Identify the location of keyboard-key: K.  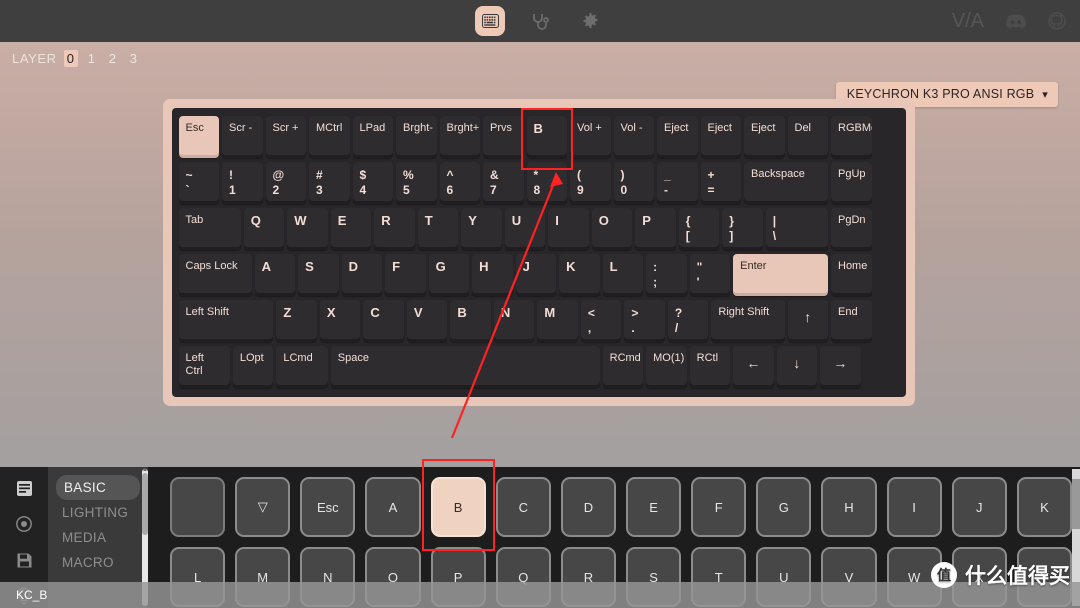
(579, 275).